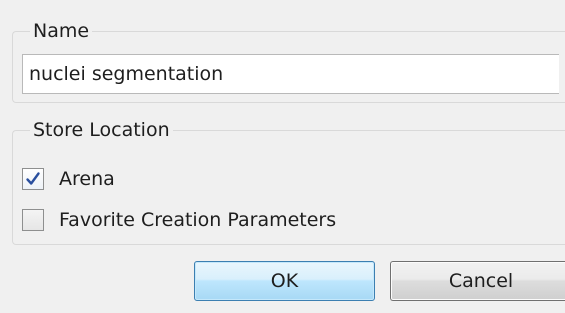 Image resolution: width=565 pixels, height=313 pixels. What do you see at coordinates (198, 220) in the screenshot?
I see `favorite-creation-parameters-label: Favorite Creation Parameters` at bounding box center [198, 220].